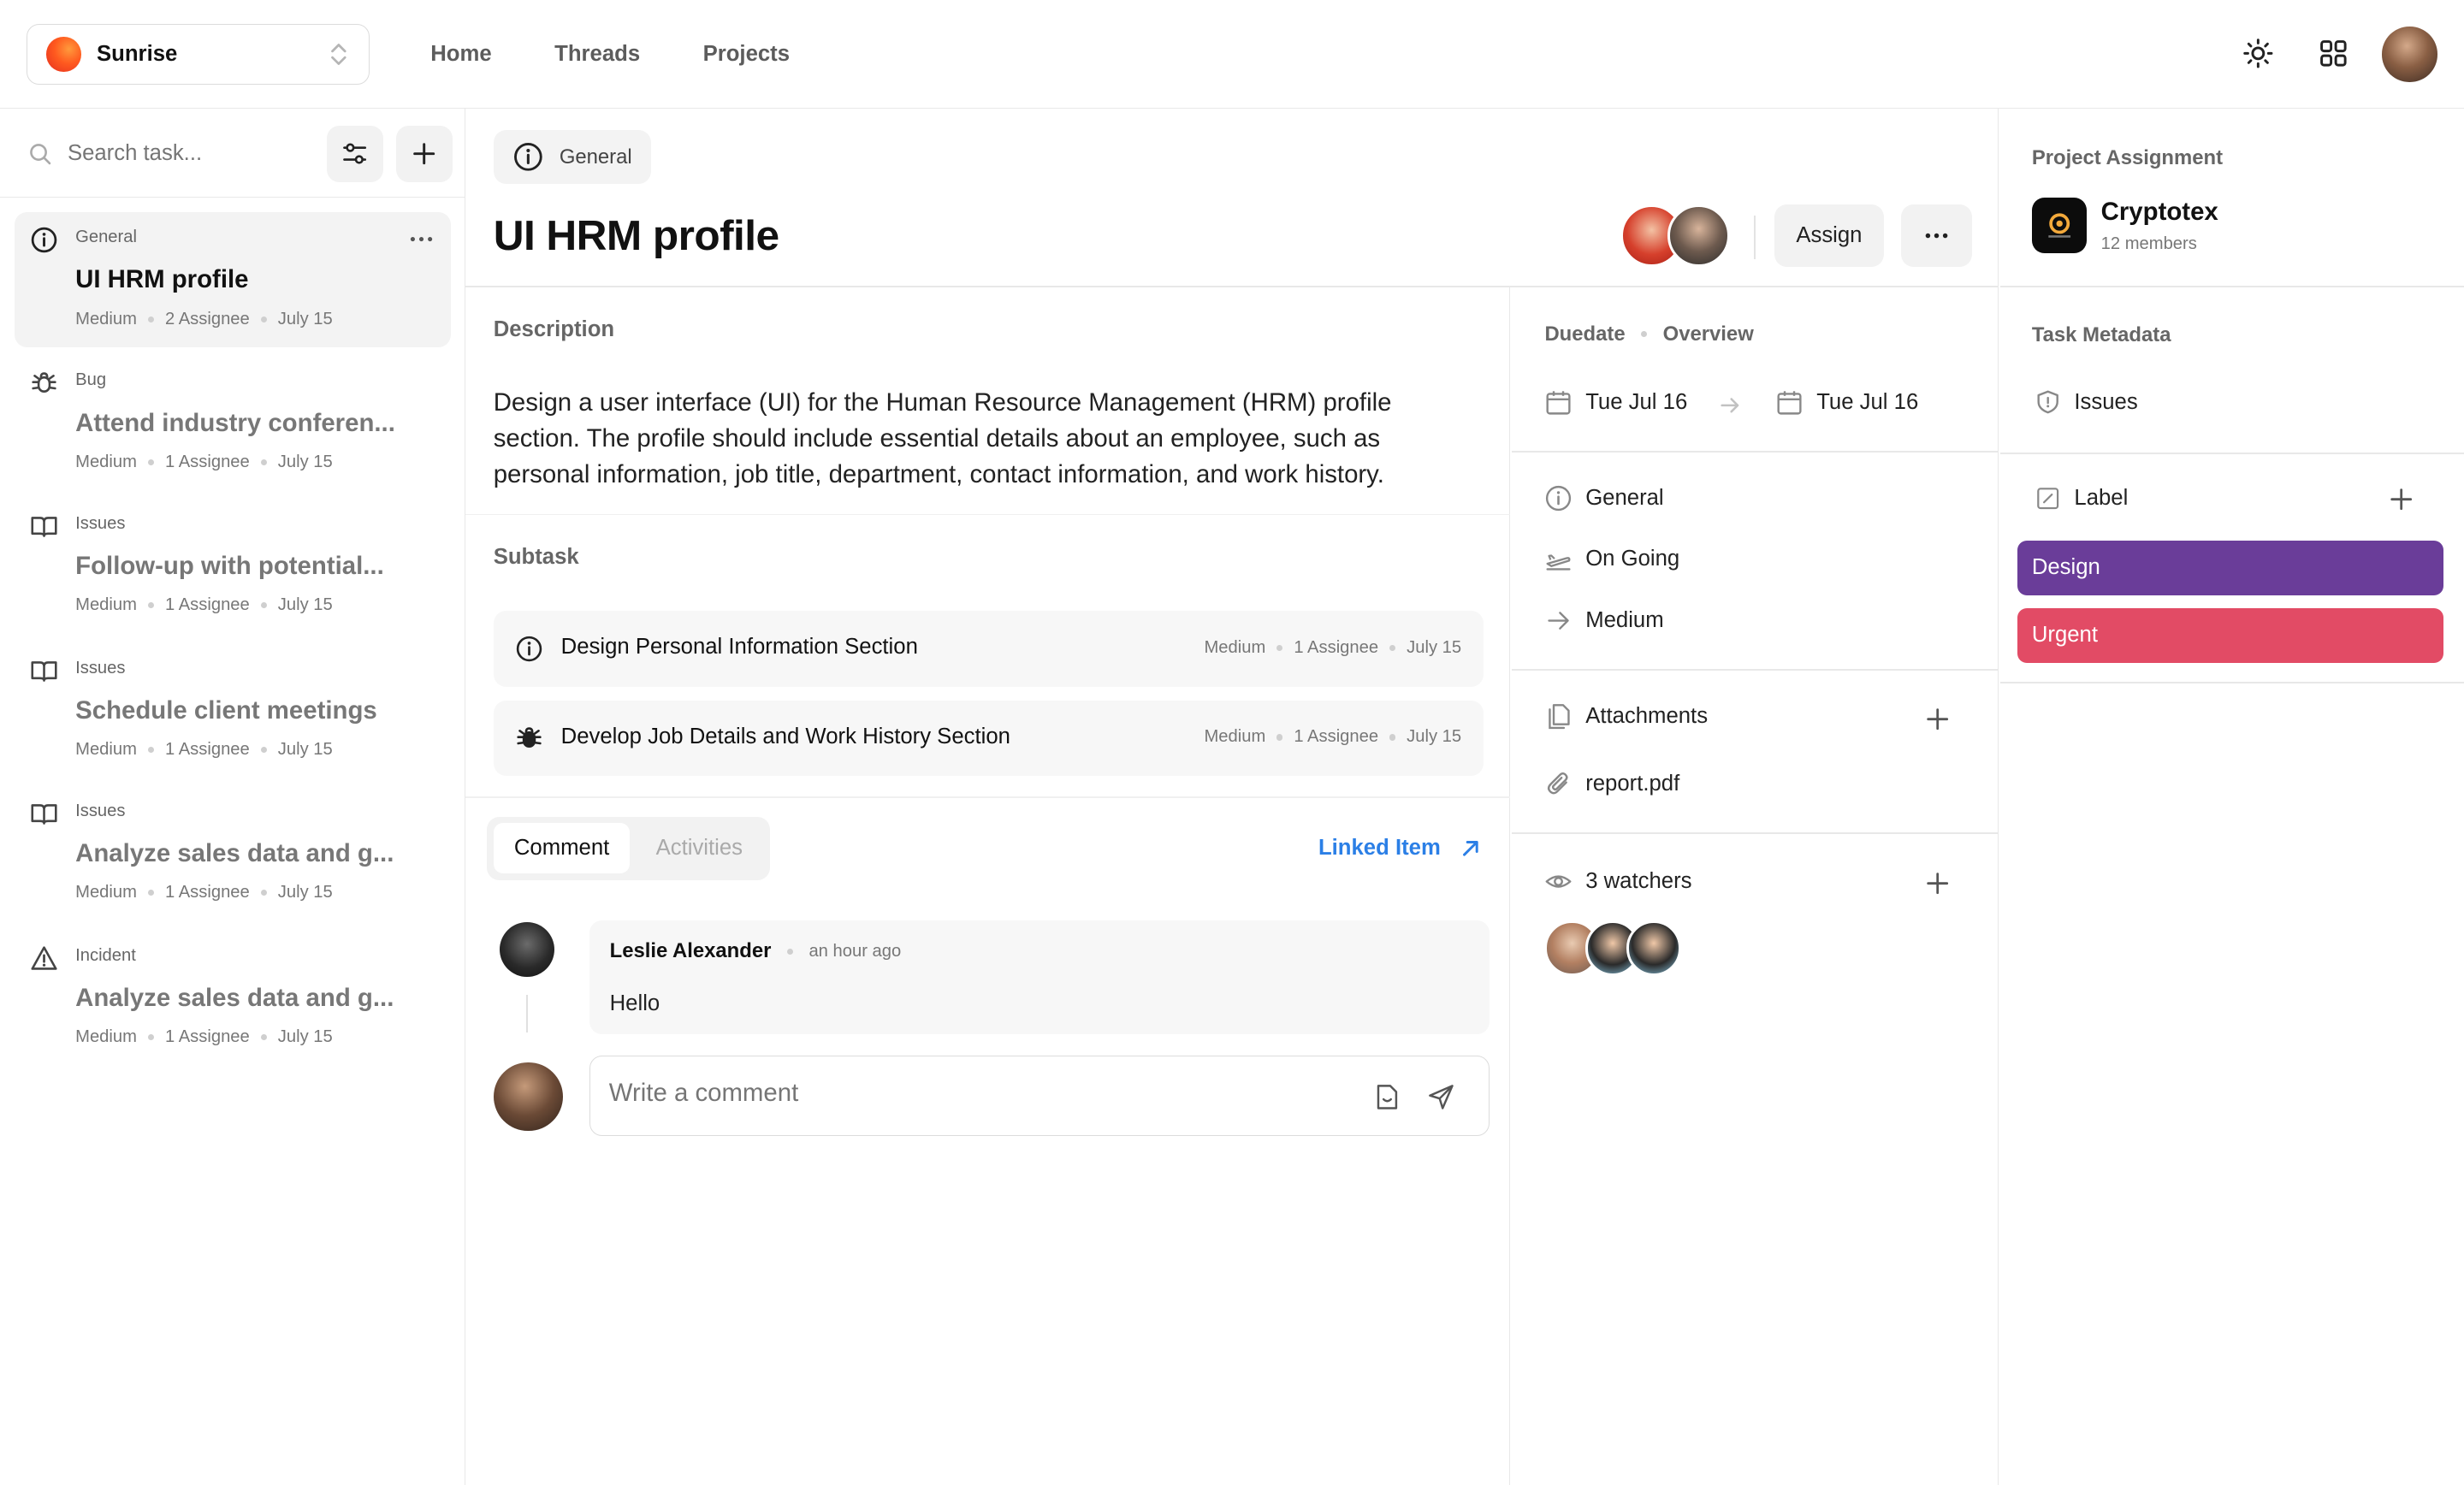  What do you see at coordinates (185, 154) in the screenshot?
I see `search-input` at bounding box center [185, 154].